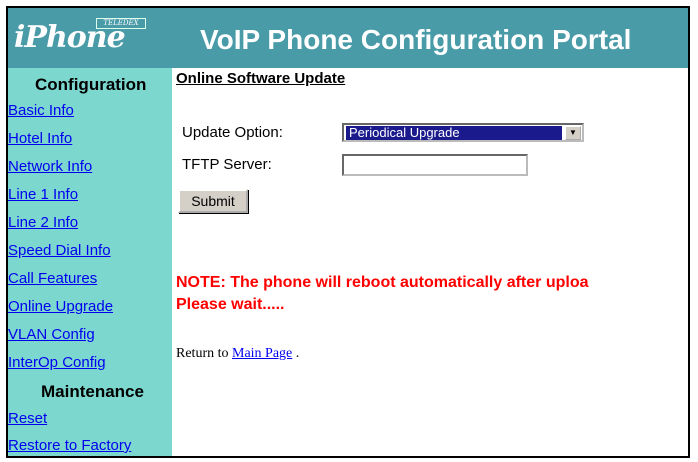 This screenshot has height=462, width=698. I want to click on sidebar-item-vlan-config: VLAN Config, so click(51, 334).